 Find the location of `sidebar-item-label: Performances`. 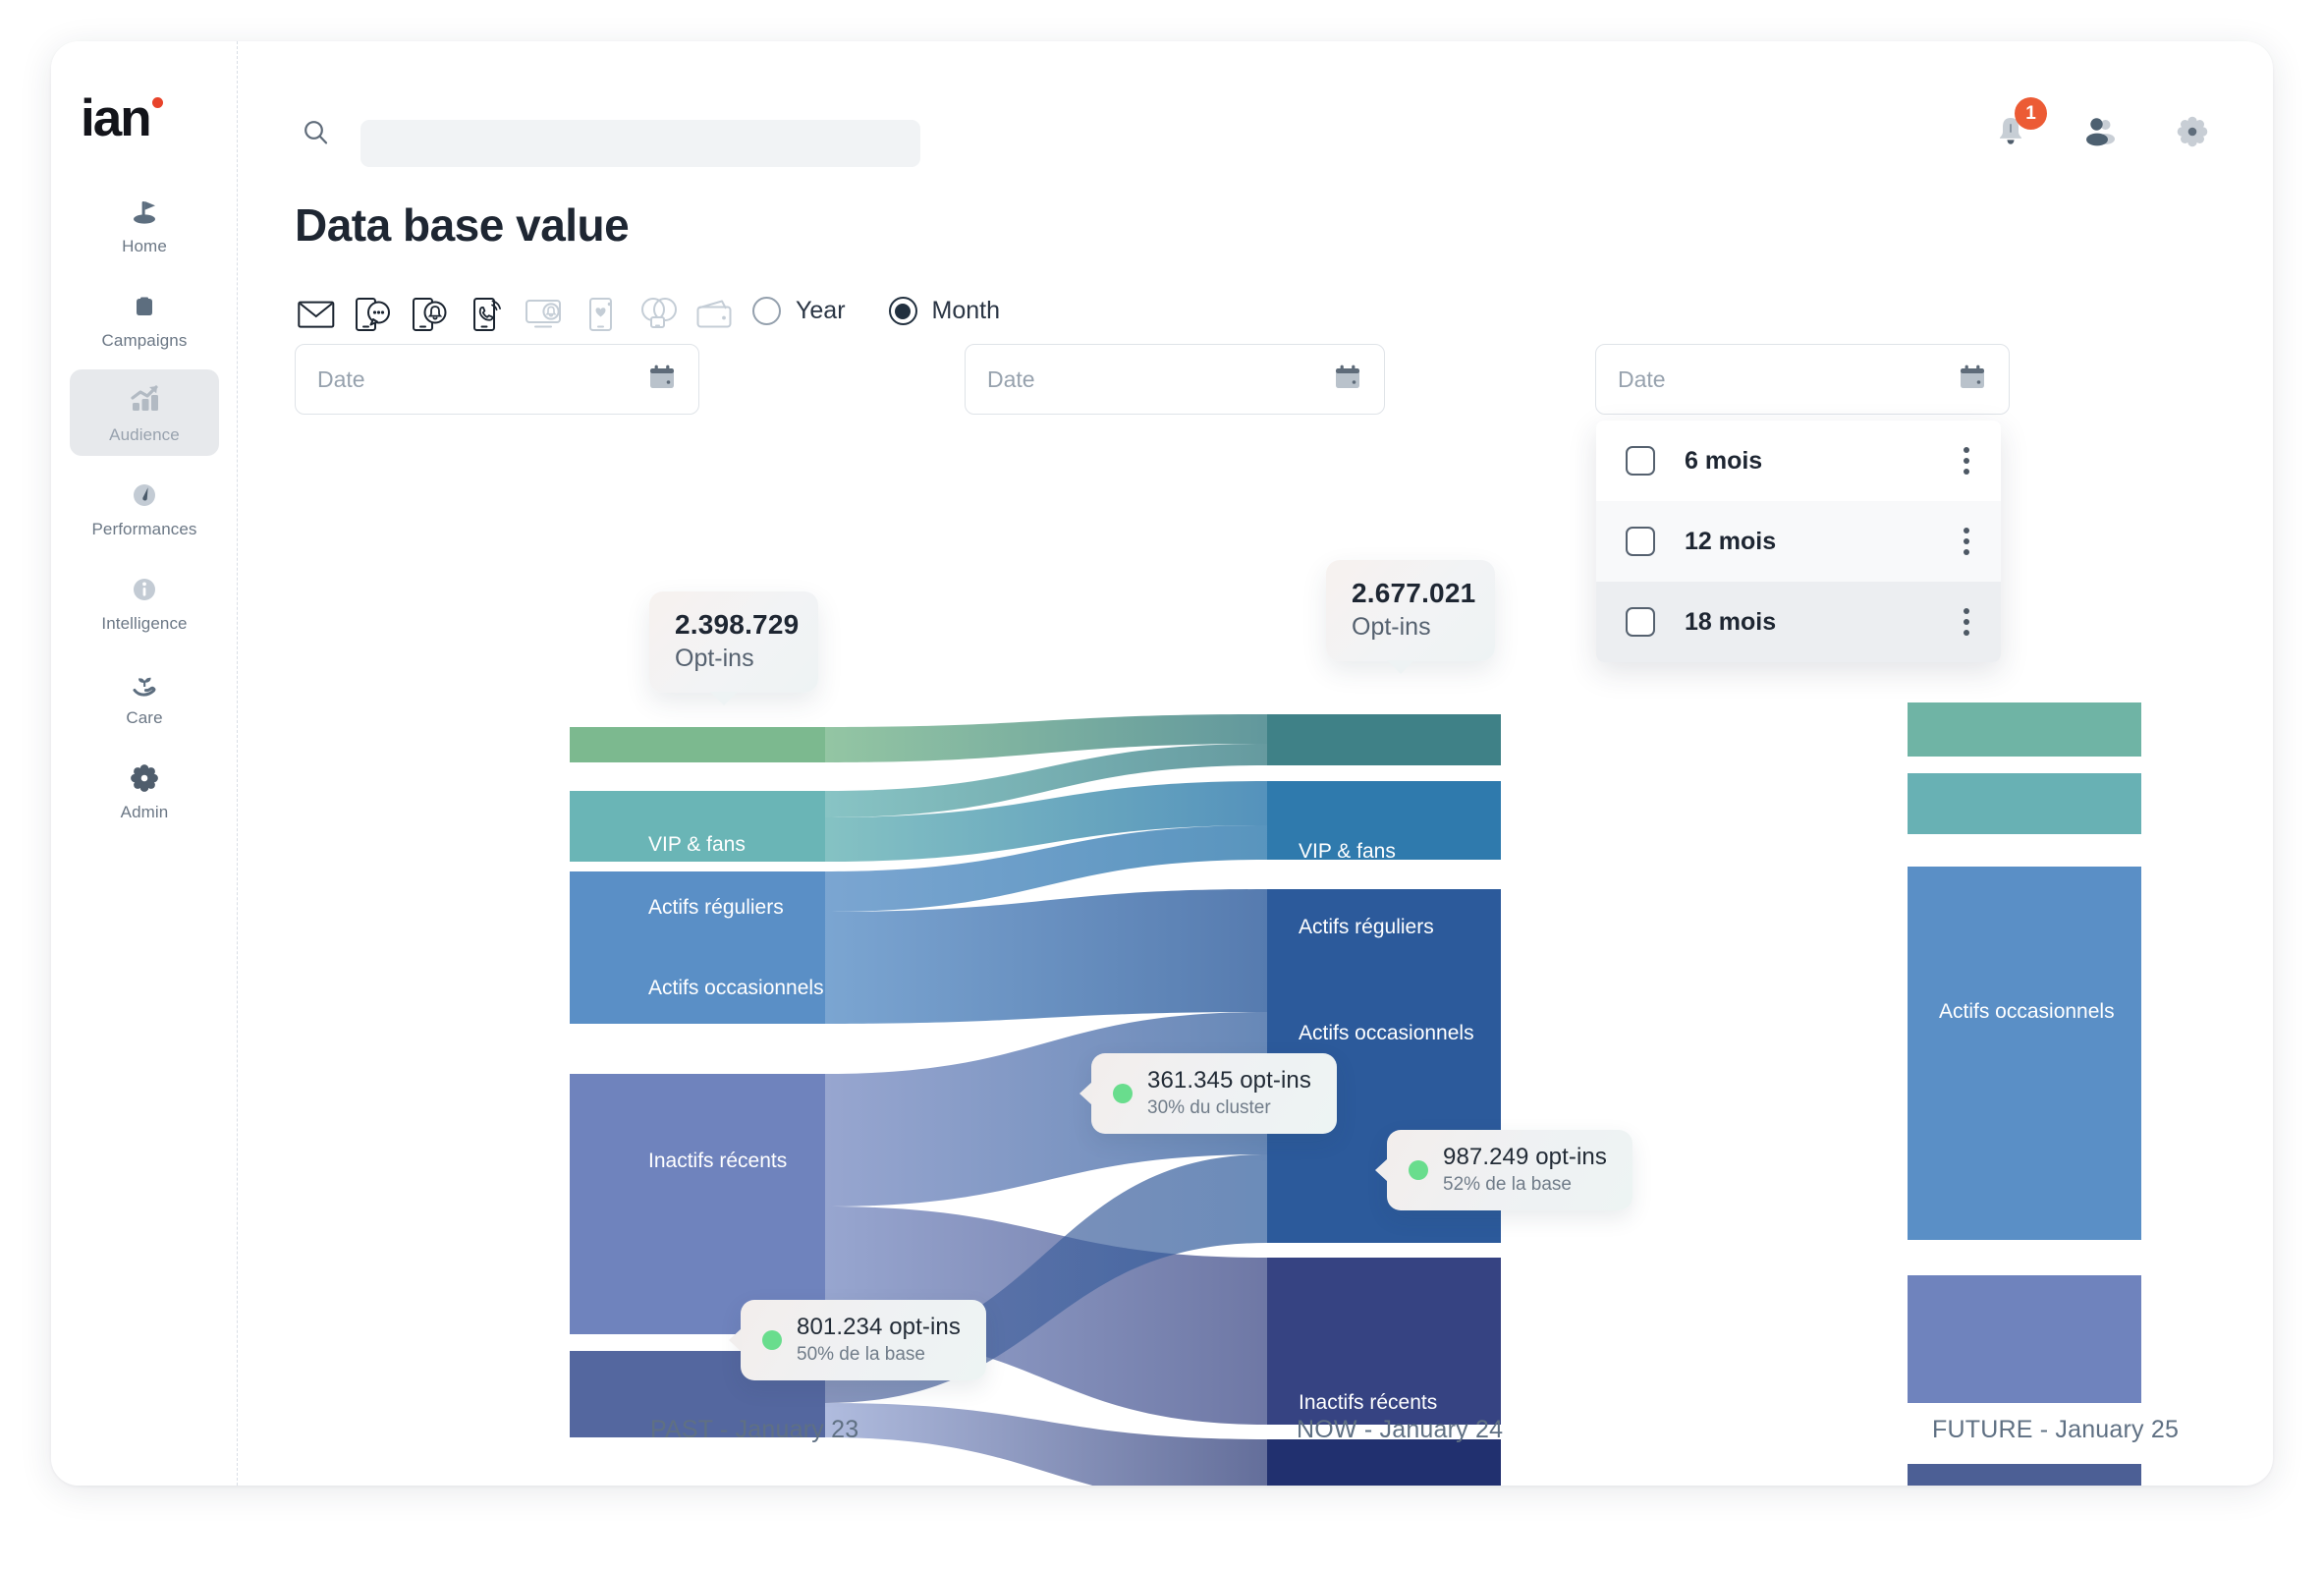

sidebar-item-label: Performances is located at coordinates (144, 529).